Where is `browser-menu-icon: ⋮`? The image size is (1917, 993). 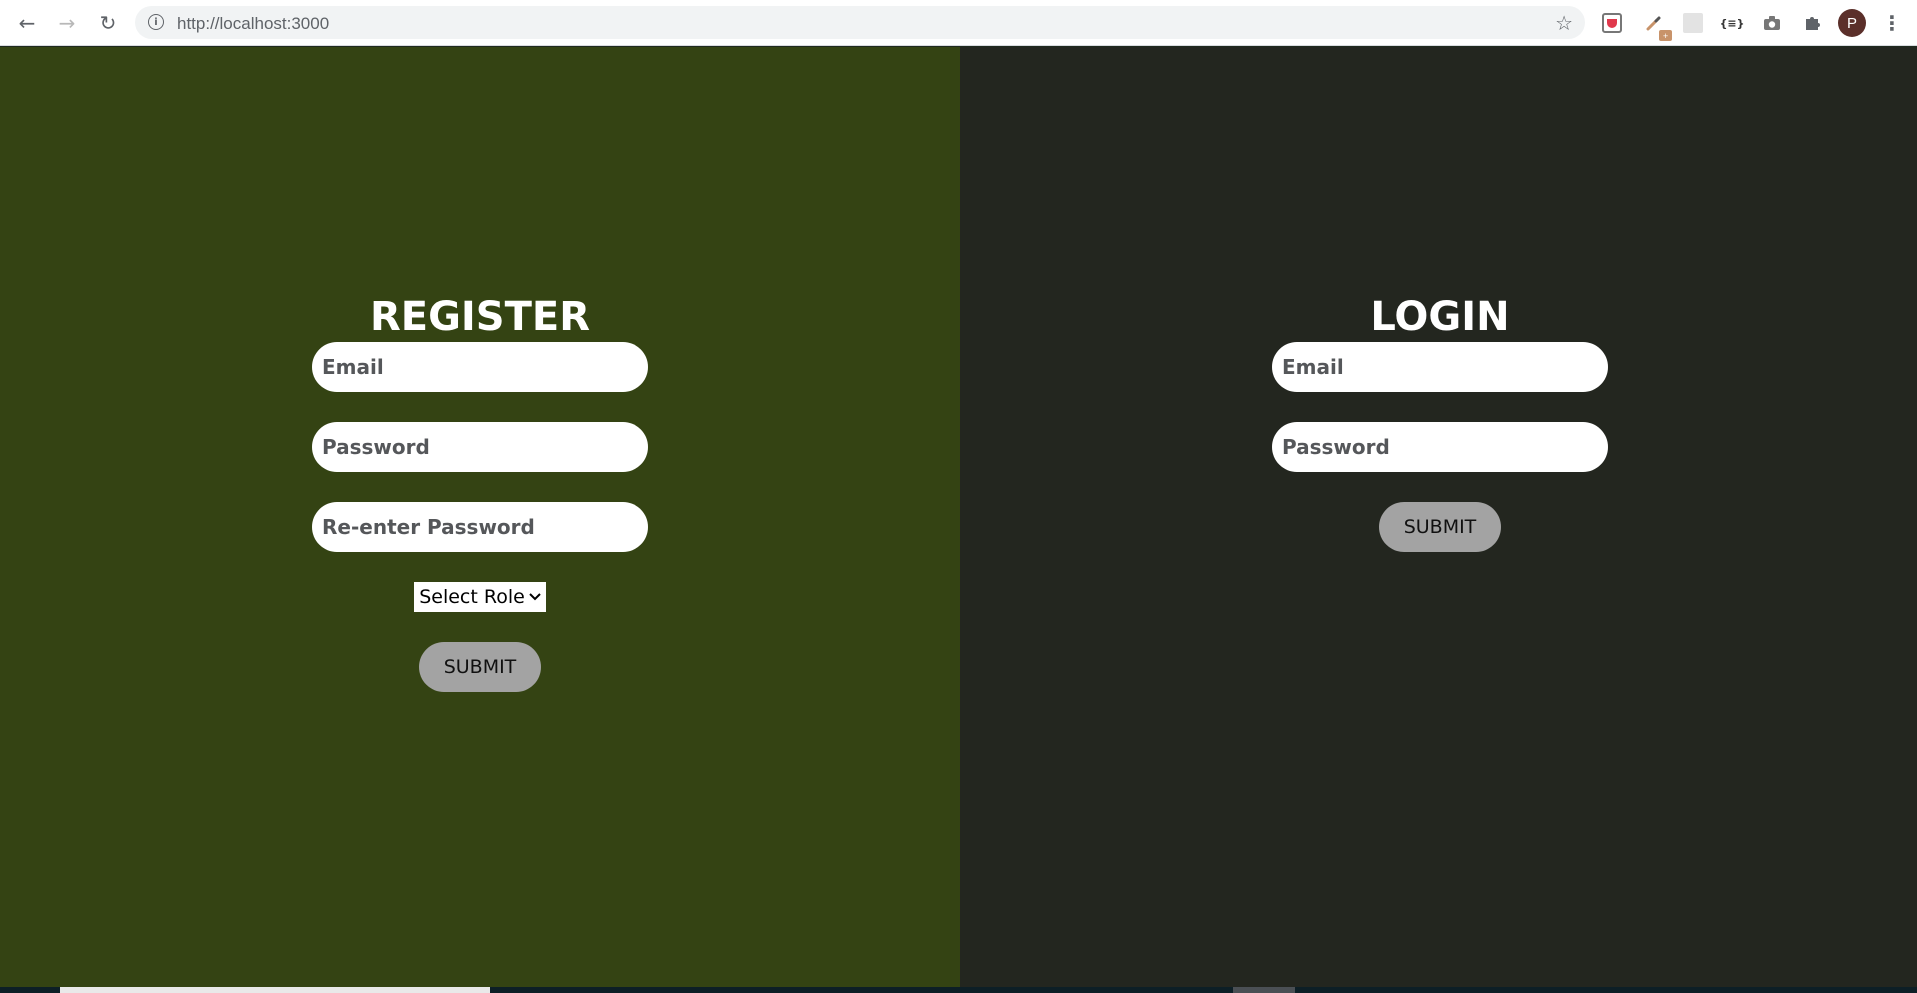
browser-menu-icon: ⋮ is located at coordinates (1892, 23).